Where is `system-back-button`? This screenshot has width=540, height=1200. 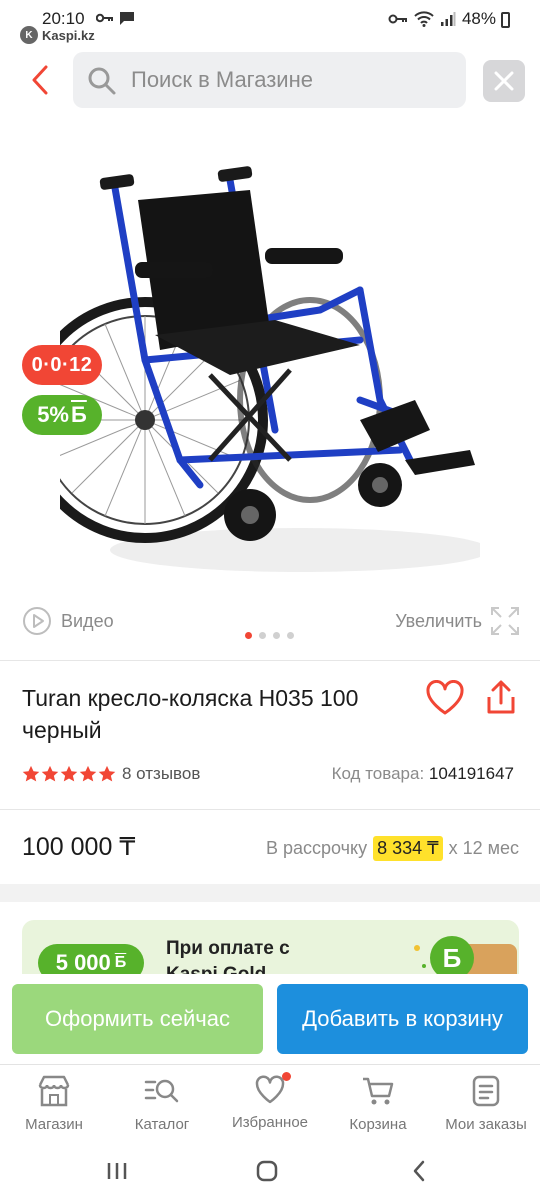 system-back-button is located at coordinates (419, 1171).